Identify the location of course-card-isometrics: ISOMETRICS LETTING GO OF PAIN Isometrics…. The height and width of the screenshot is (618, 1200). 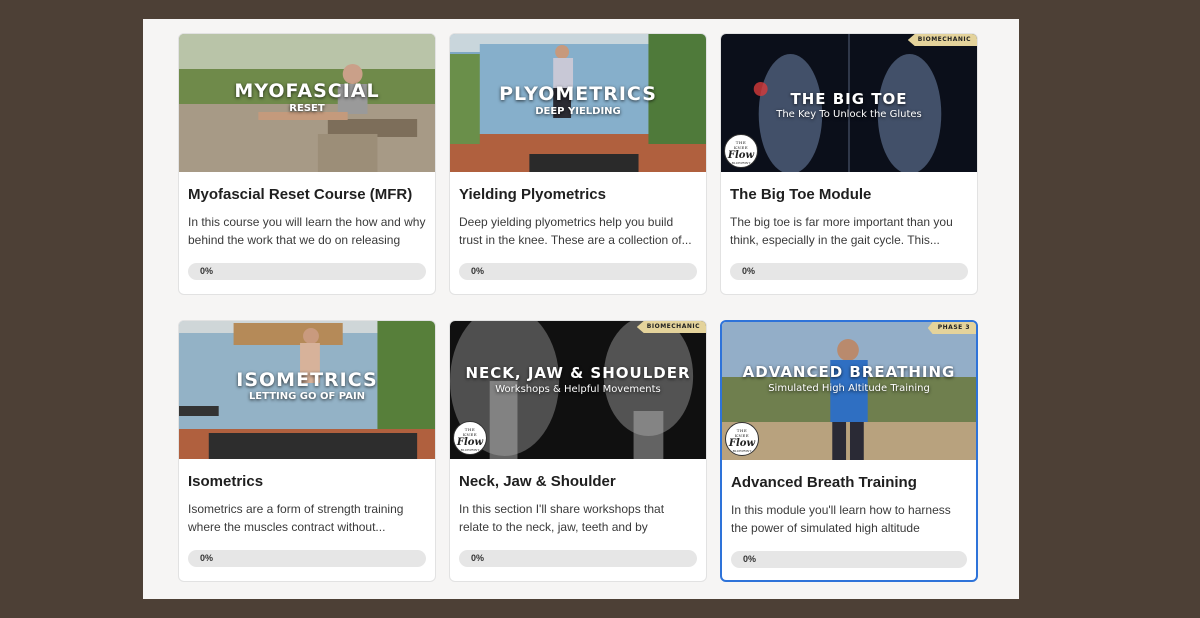
(307, 451).